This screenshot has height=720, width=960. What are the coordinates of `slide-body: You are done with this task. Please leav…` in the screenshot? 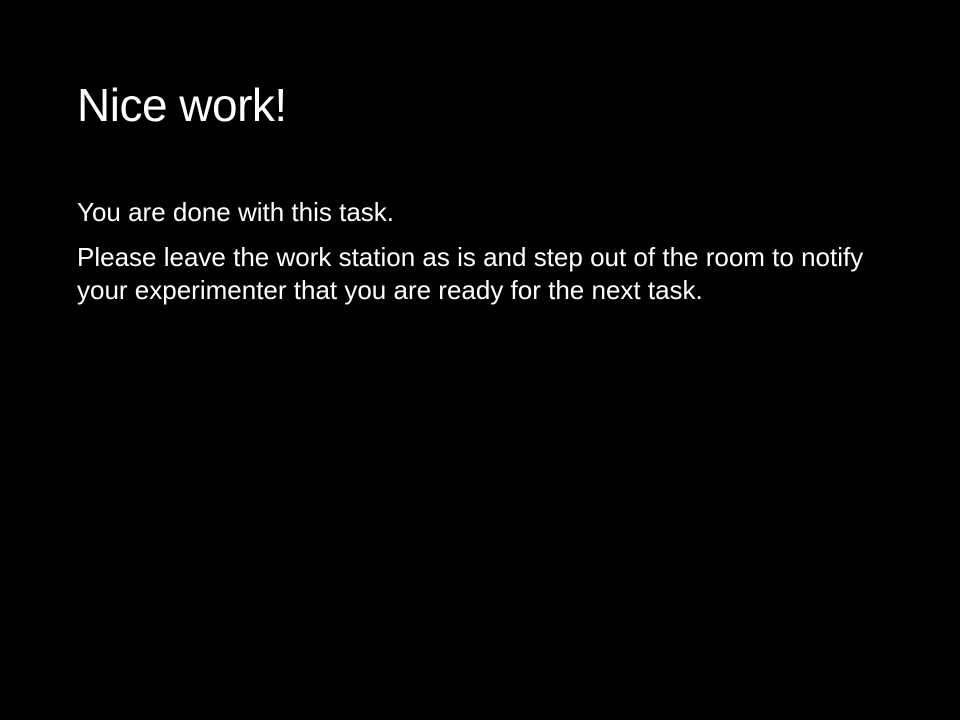 It's located at (477, 257).